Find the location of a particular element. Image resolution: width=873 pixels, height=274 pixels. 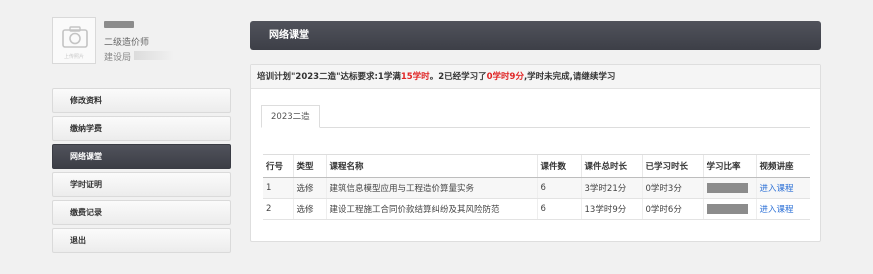

total-duration: 3学时21分 is located at coordinates (611, 188).